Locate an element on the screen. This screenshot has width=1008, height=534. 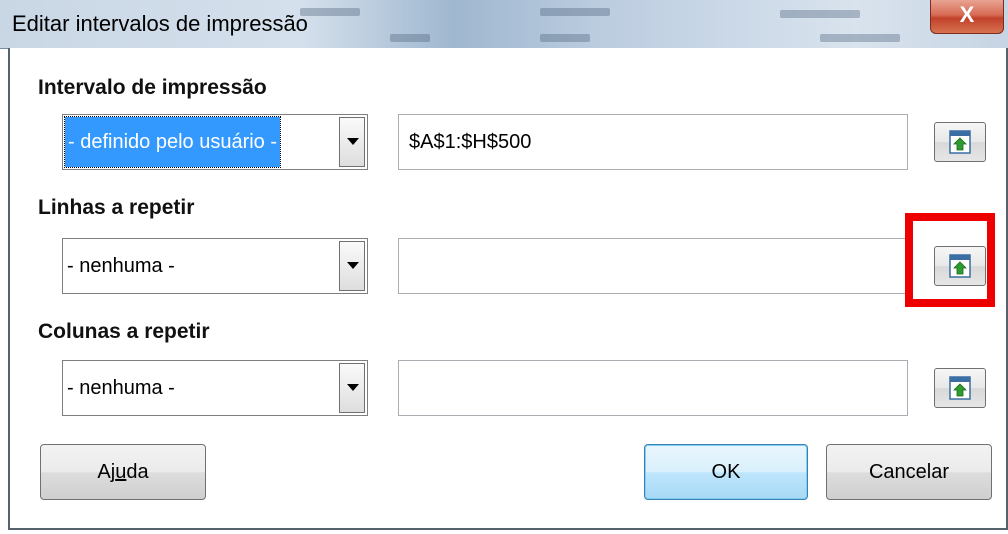
print-range-selected-value: - definido pelo usuário - is located at coordinates (172, 142).